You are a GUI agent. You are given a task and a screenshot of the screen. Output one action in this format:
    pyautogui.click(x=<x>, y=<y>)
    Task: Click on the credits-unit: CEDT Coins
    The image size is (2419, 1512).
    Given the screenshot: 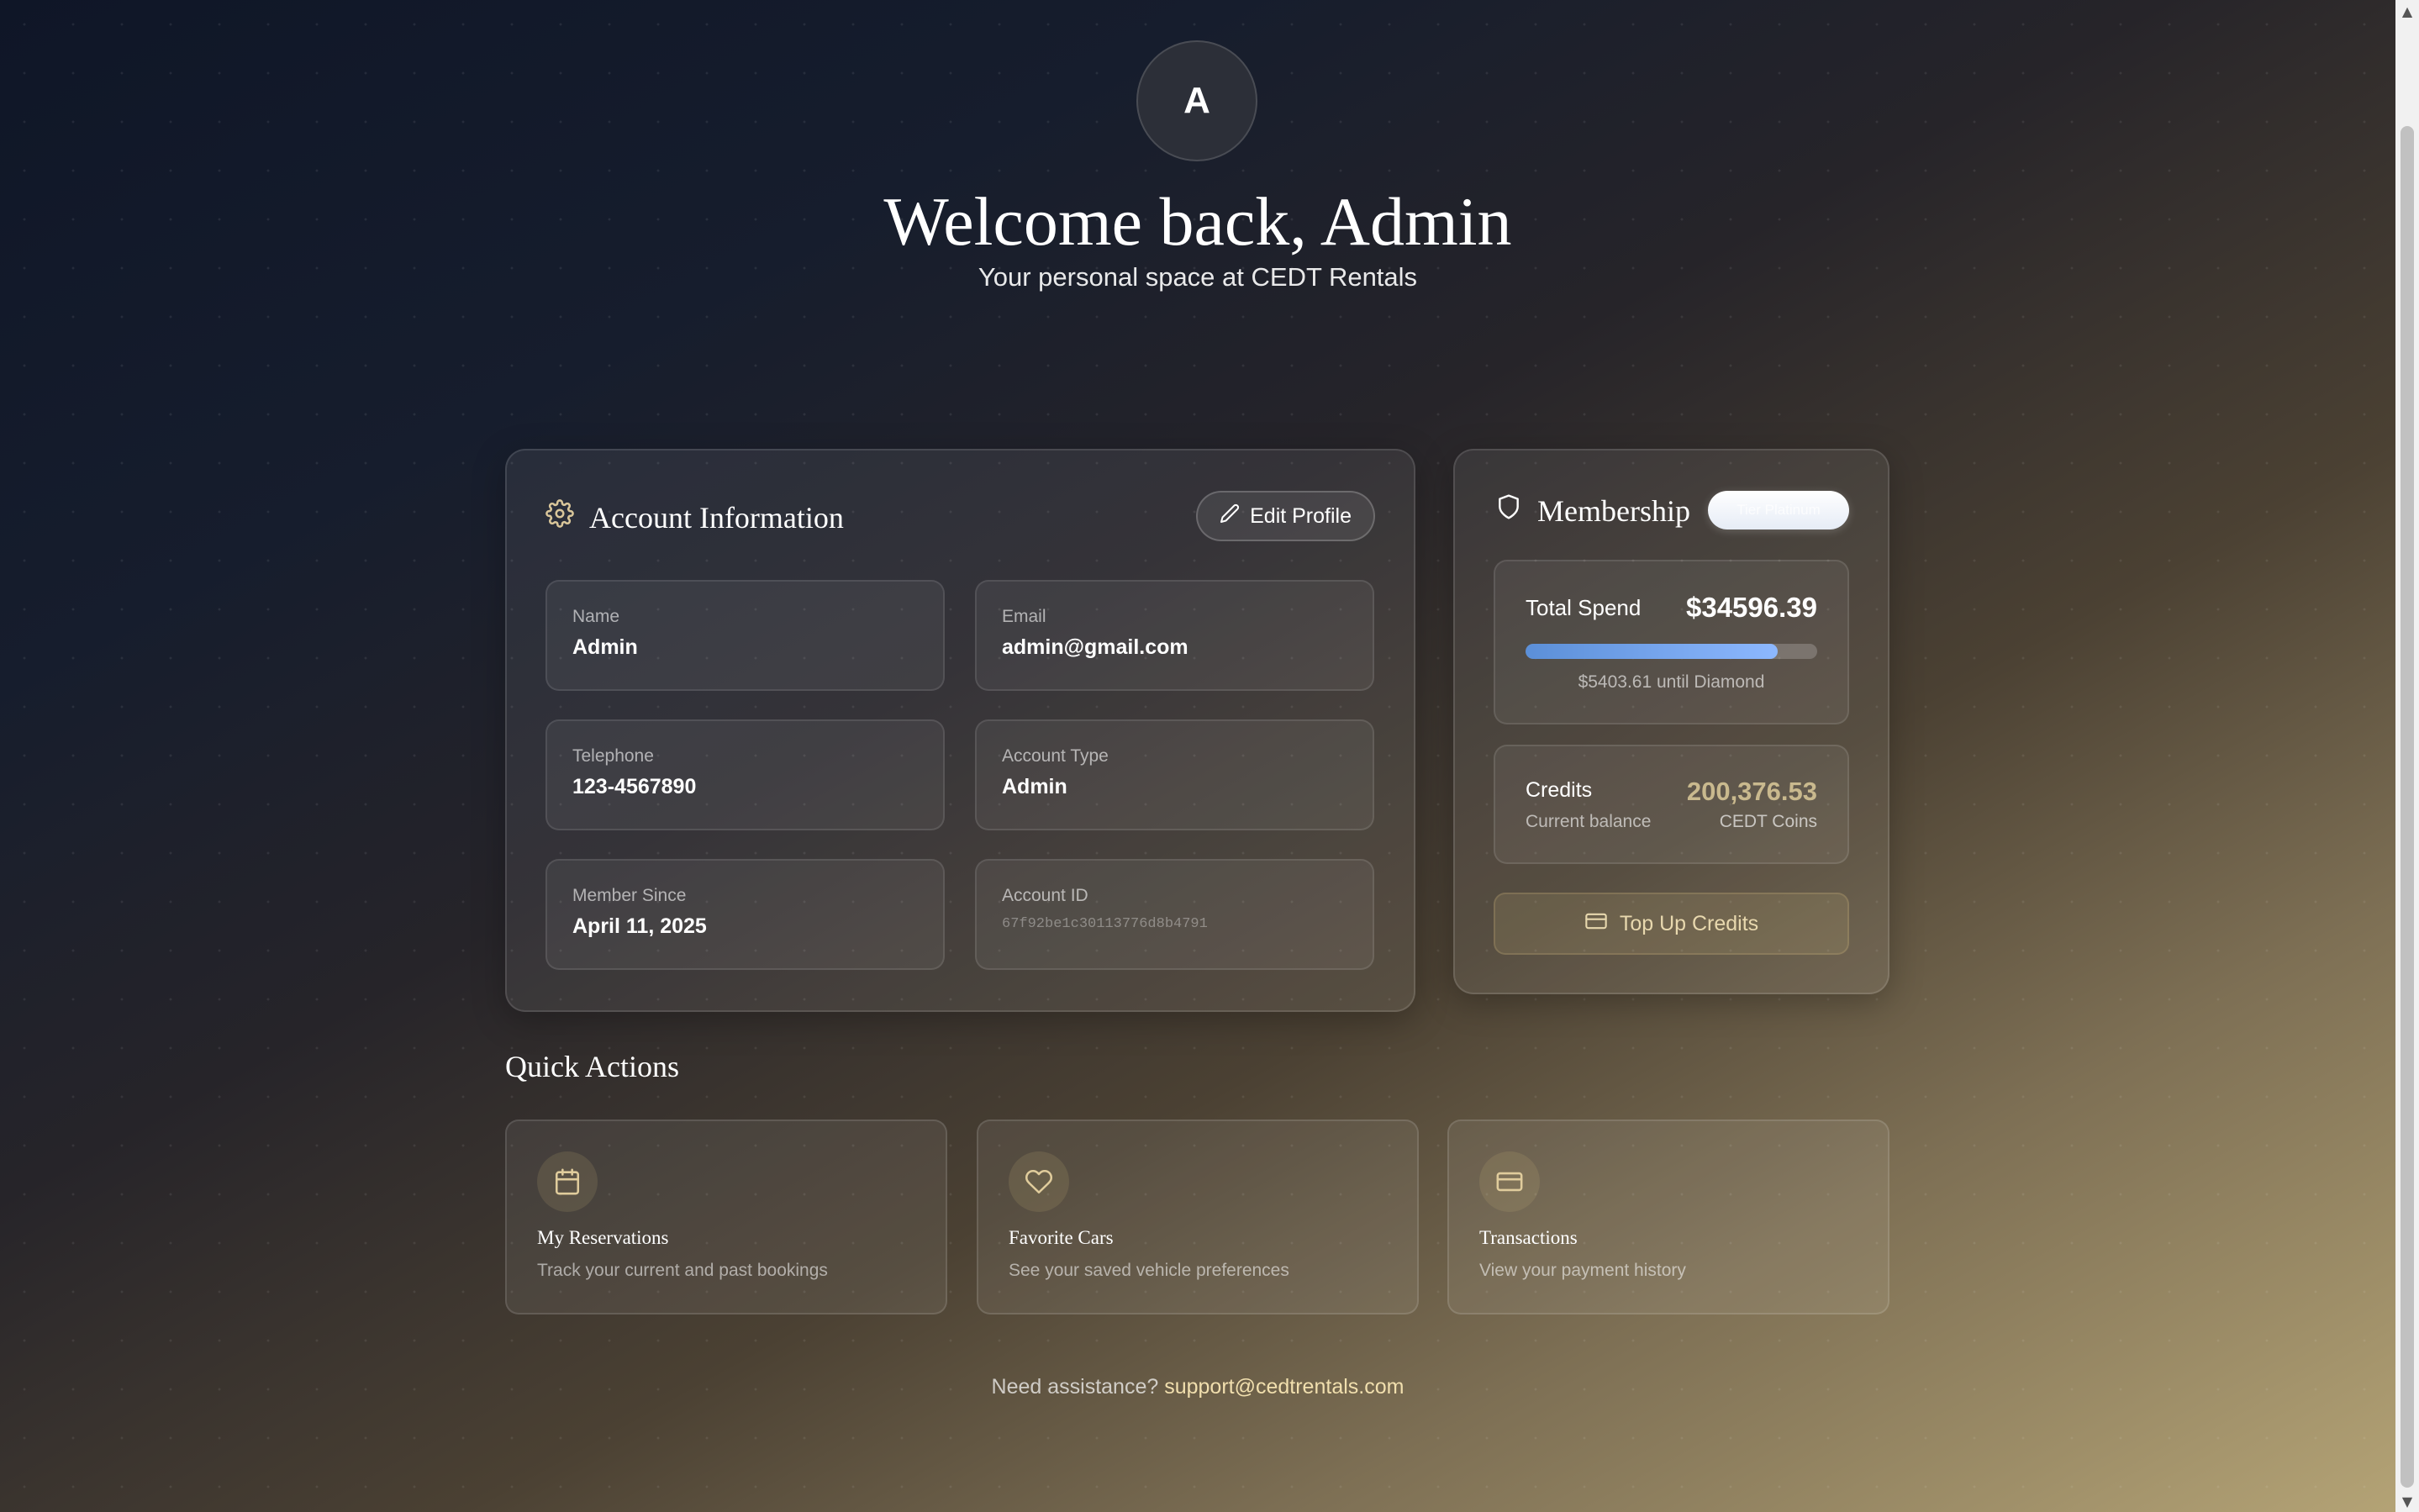 What is the action you would take?
    pyautogui.click(x=1768, y=822)
    